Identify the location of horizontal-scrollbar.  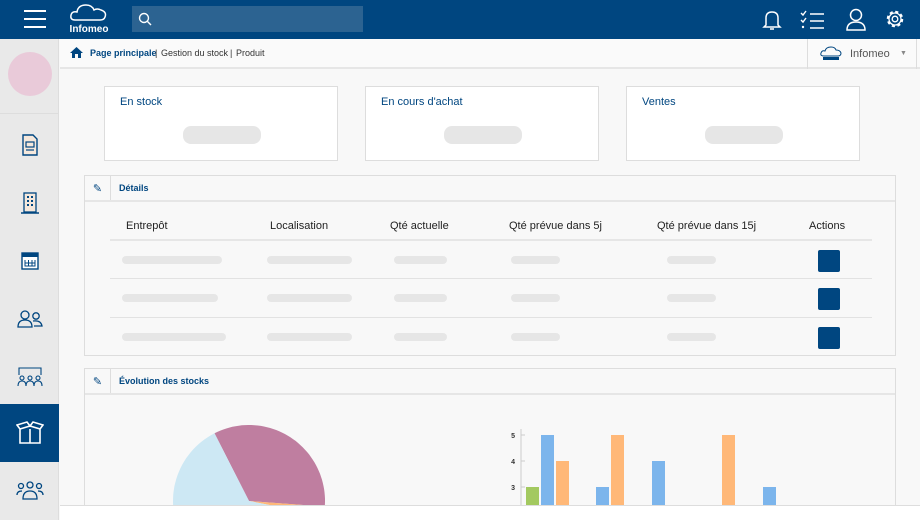
(490, 512).